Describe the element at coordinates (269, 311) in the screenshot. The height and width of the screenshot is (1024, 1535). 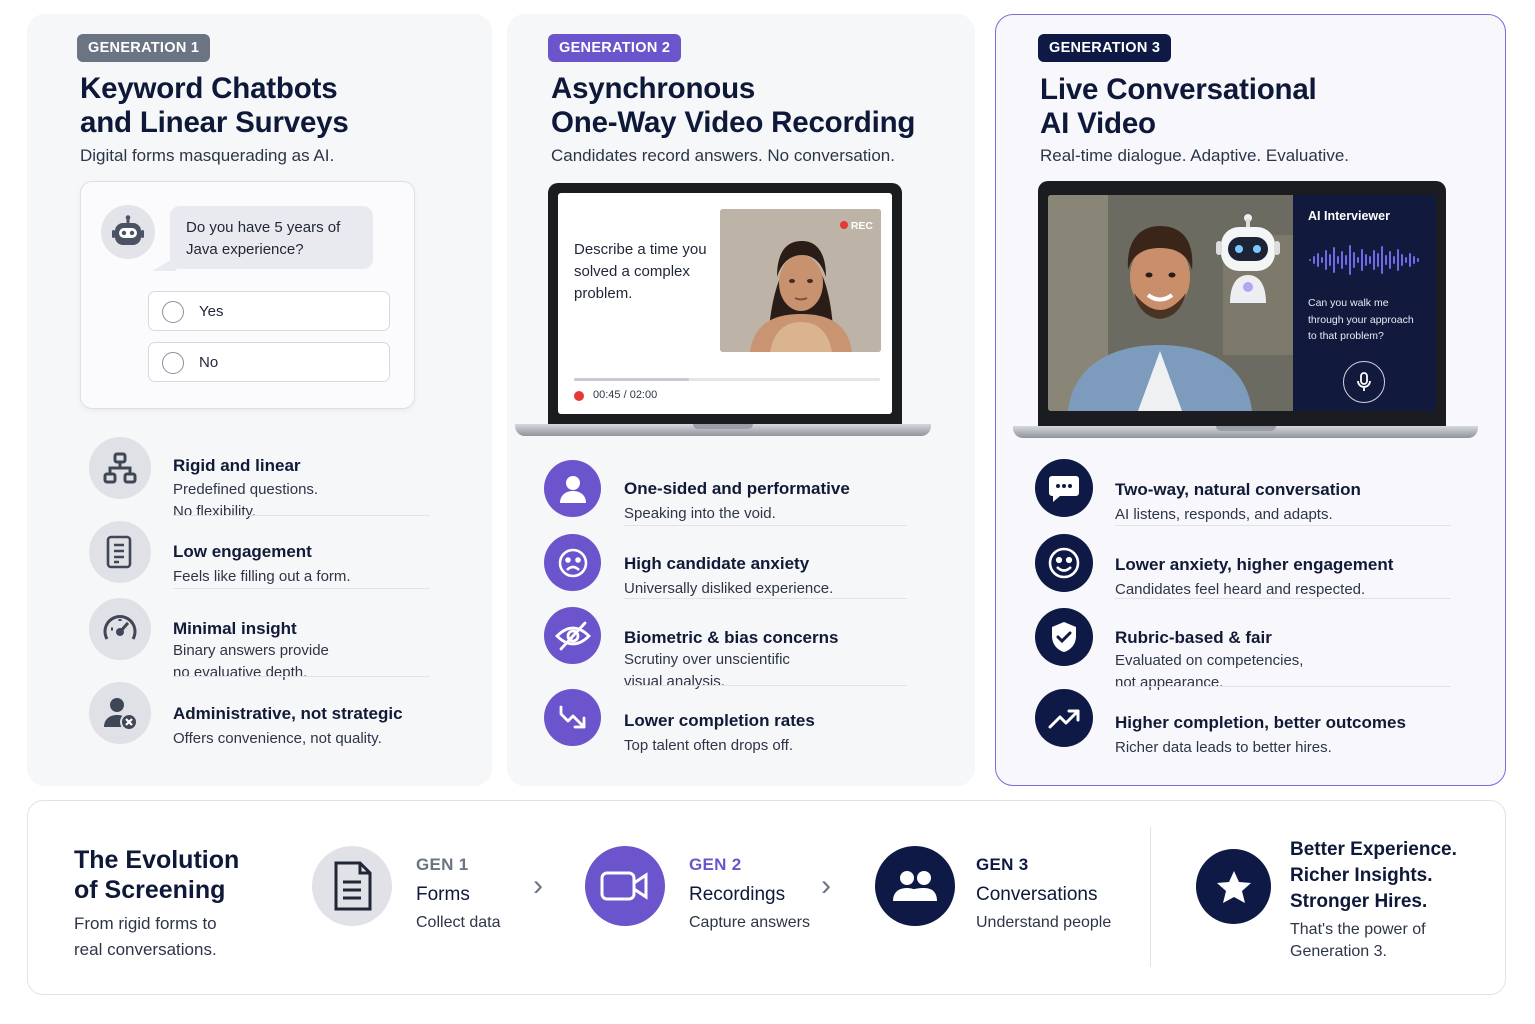
I see `option-yes-radio: Yes` at that location.